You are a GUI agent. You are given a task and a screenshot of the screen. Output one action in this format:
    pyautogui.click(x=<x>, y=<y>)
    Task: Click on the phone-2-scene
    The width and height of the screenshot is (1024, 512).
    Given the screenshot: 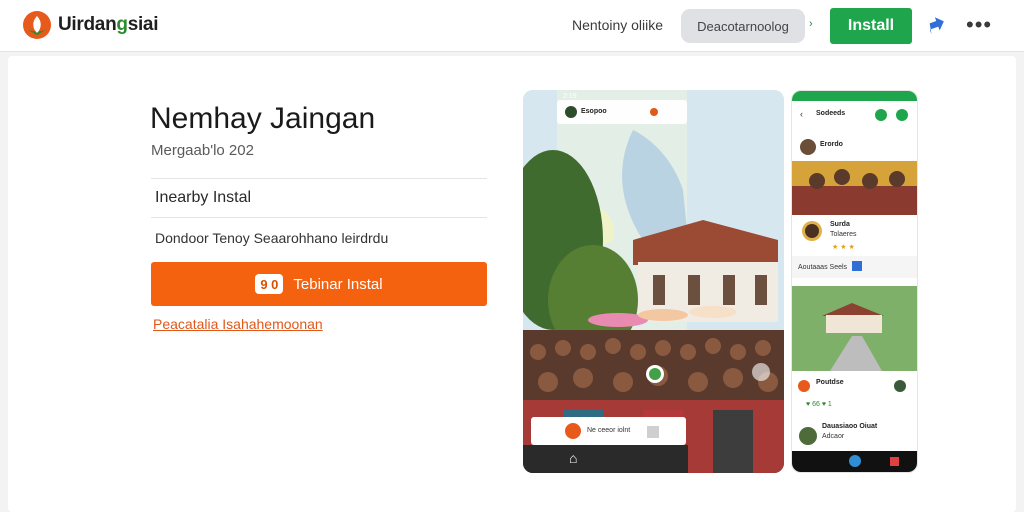 What is the action you would take?
    pyautogui.click(x=854, y=281)
    